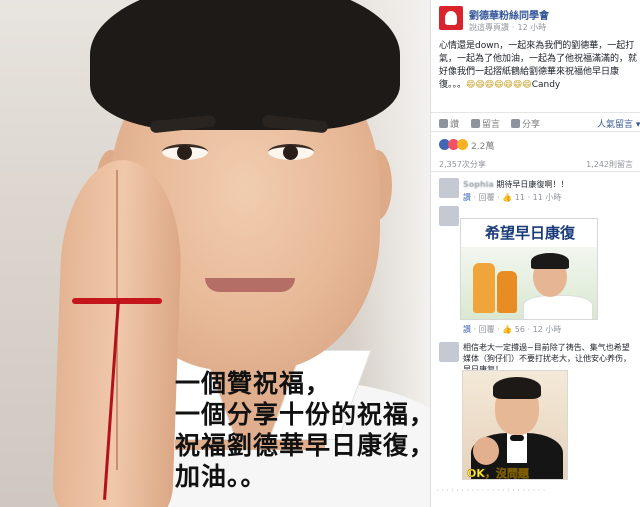 This screenshot has height=507, width=640. What do you see at coordinates (609, 164) in the screenshot?
I see `comment-count-link: 1,242則留言` at bounding box center [609, 164].